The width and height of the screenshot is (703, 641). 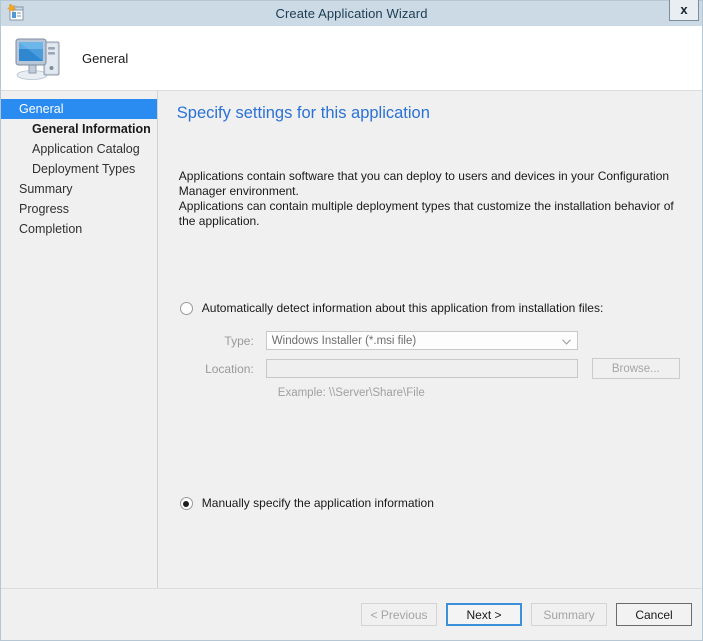 What do you see at coordinates (105, 58) in the screenshot?
I see `wizard-step-title: General` at bounding box center [105, 58].